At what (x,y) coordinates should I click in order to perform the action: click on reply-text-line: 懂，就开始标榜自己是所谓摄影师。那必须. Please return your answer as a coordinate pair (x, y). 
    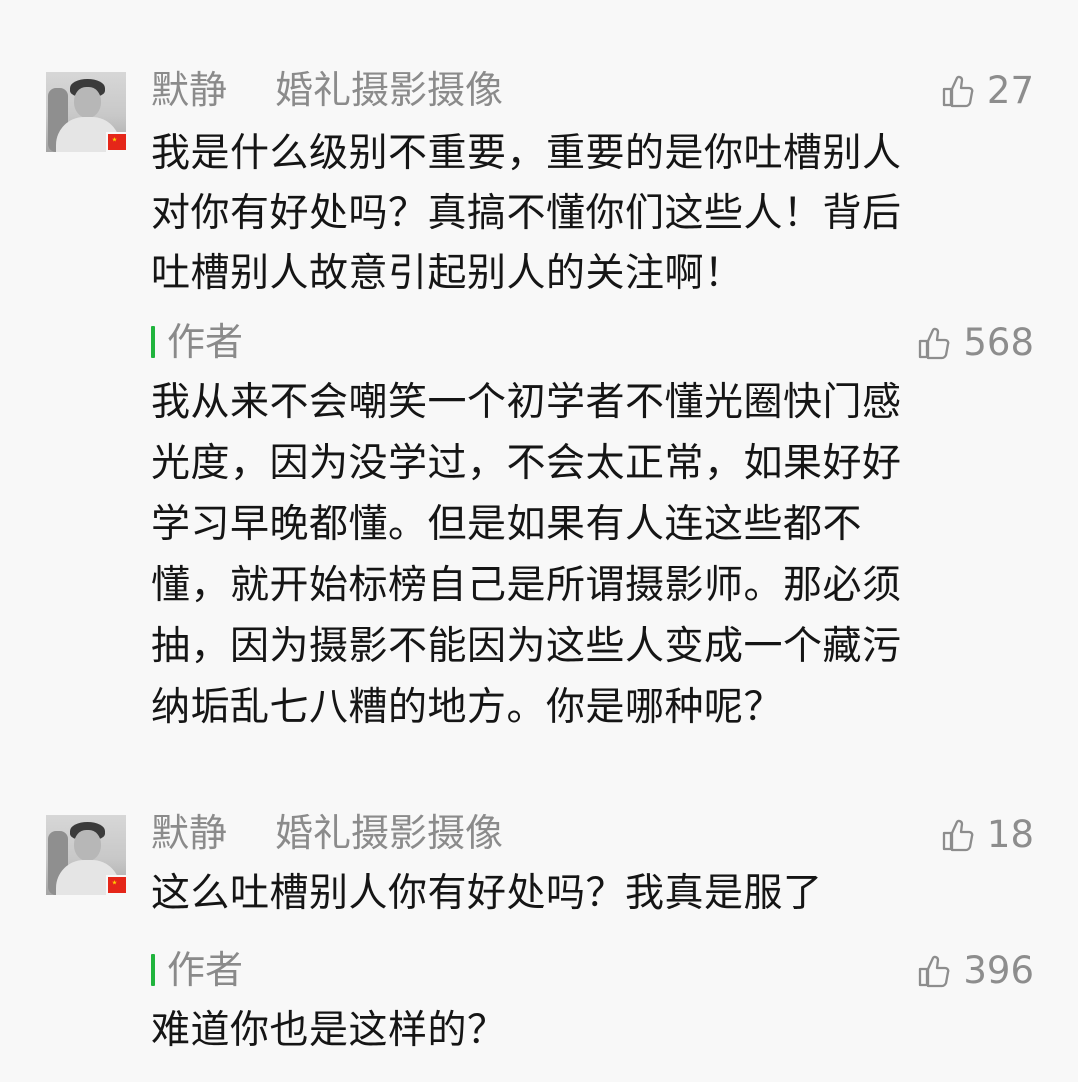
    Looking at the image, I should click on (526, 585).